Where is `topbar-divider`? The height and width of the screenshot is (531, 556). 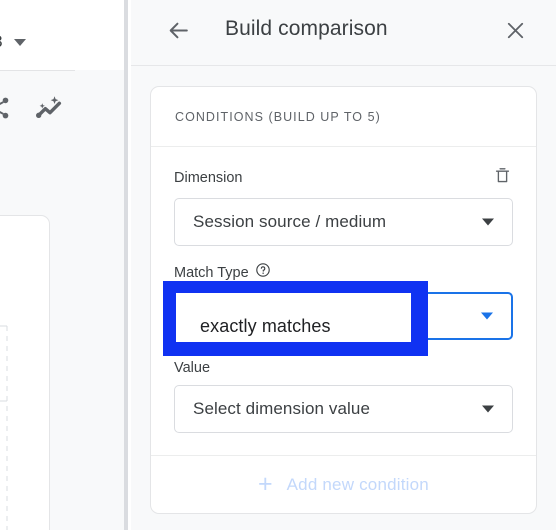 topbar-divider is located at coordinates (37, 70).